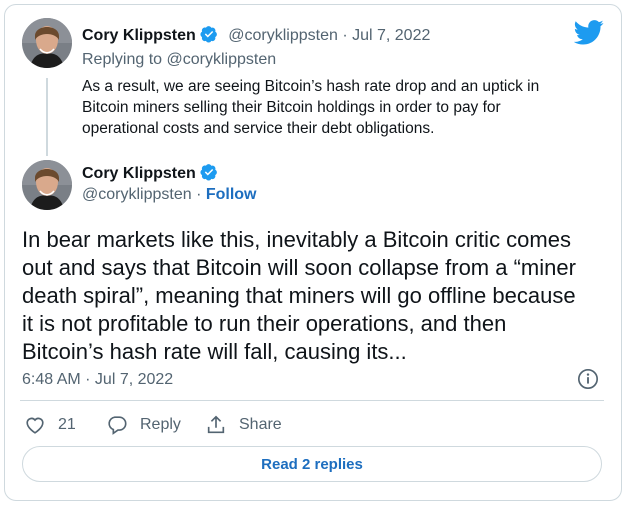  Describe the element at coordinates (589, 32) in the screenshot. I see `twitter-bird-icon` at that location.